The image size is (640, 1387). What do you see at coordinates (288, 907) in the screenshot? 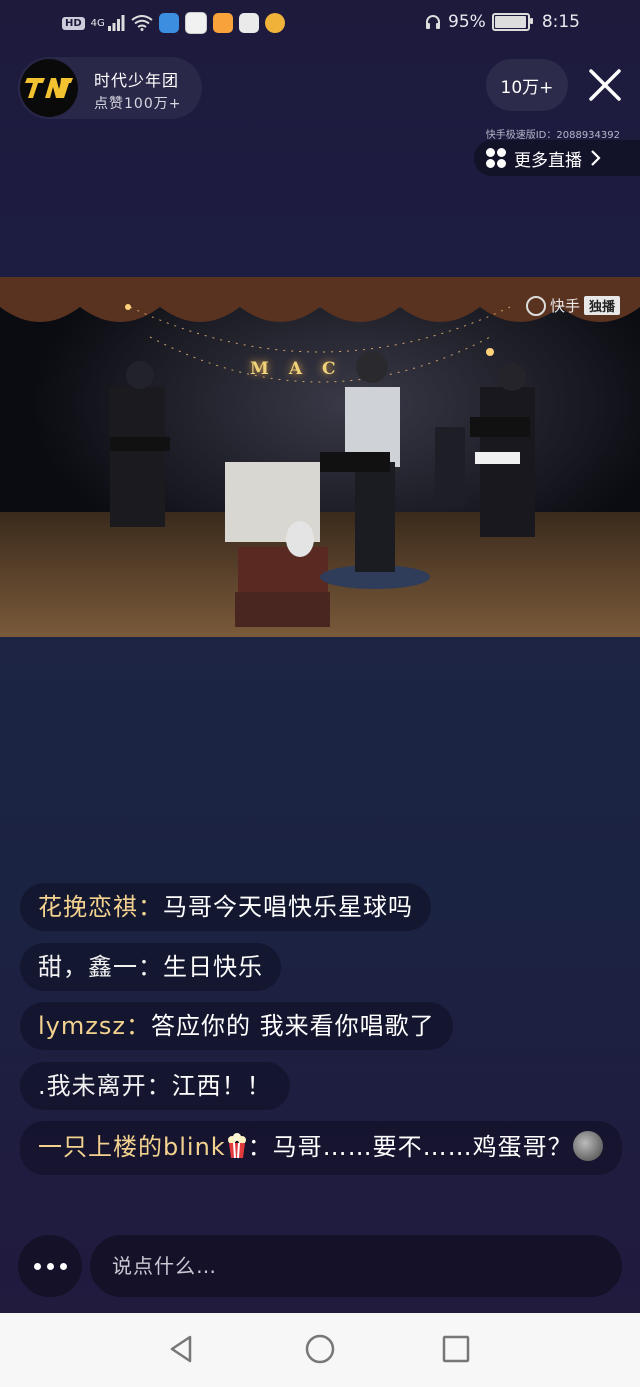
I see `comment-text: 马哥今天唱快乐星球吗` at bounding box center [288, 907].